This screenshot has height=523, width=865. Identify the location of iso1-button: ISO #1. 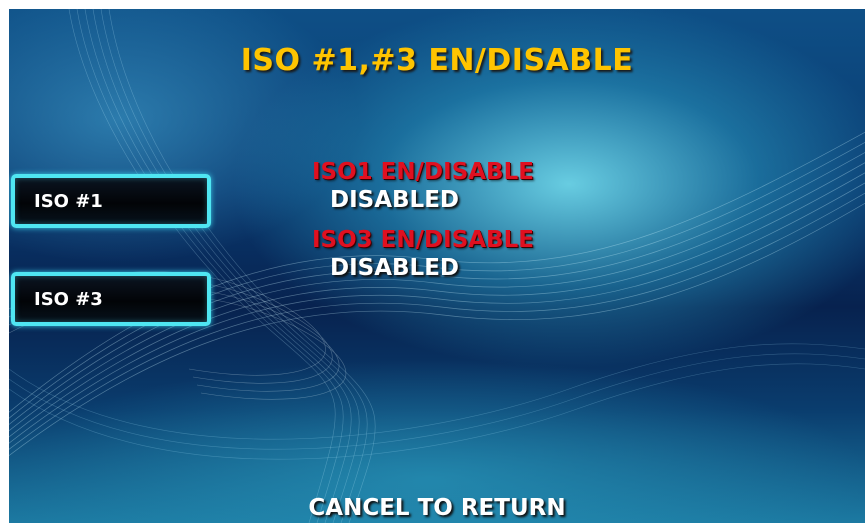
(111, 201).